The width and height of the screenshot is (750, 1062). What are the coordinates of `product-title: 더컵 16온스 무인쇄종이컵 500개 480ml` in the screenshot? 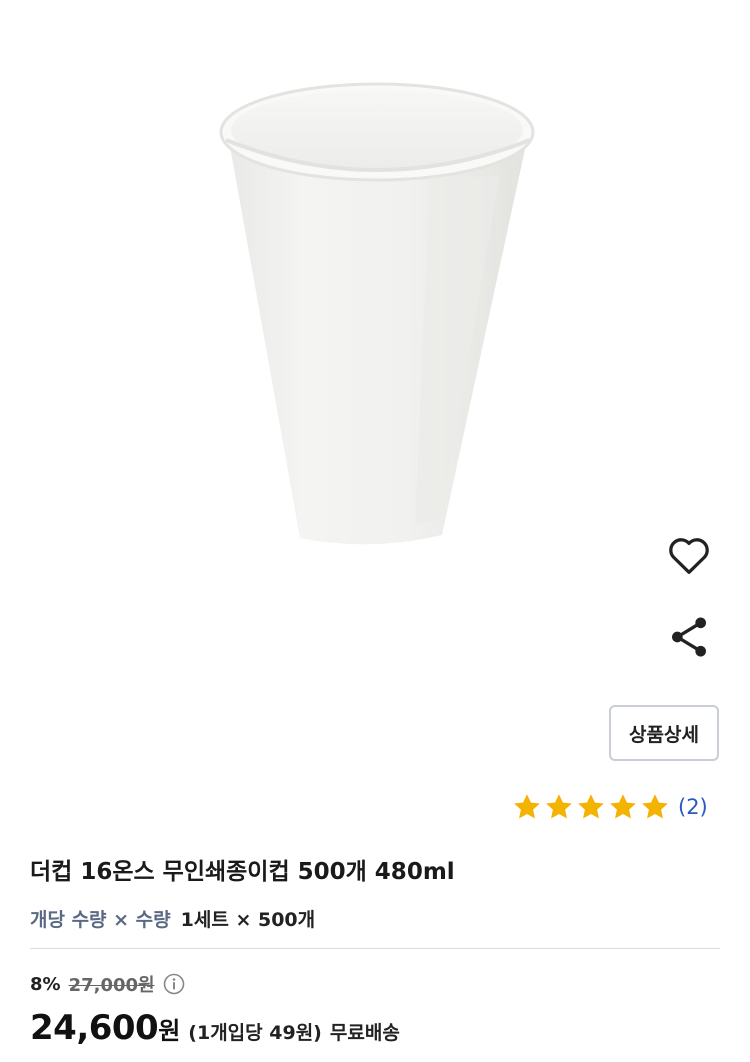 It's located at (242, 872).